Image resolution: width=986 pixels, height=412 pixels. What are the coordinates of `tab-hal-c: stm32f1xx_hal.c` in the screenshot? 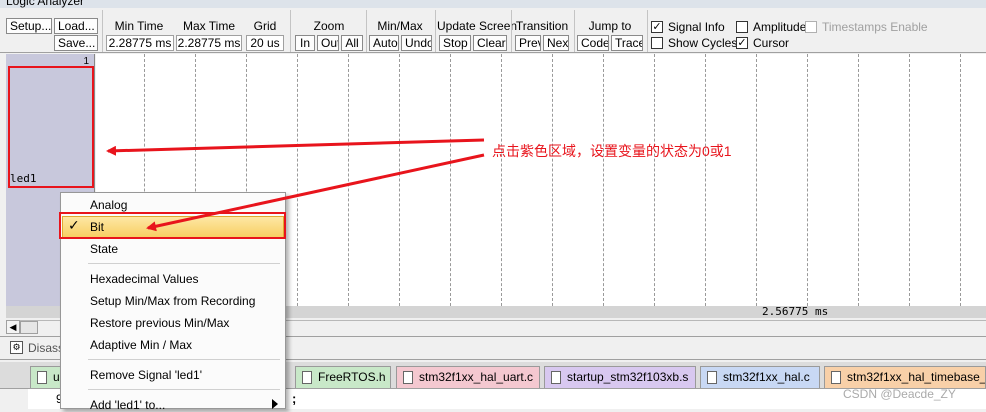 It's located at (760, 377).